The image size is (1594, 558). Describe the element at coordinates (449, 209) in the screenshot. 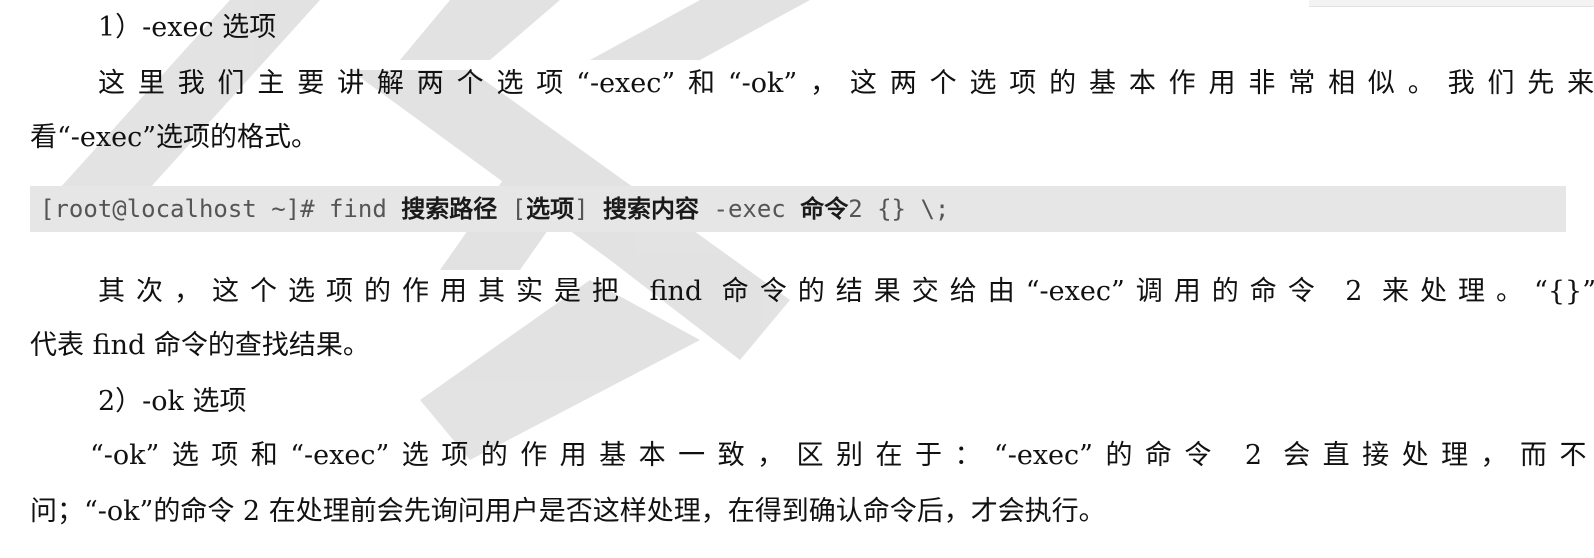

I see `code-search-path: 搜索路径` at that location.